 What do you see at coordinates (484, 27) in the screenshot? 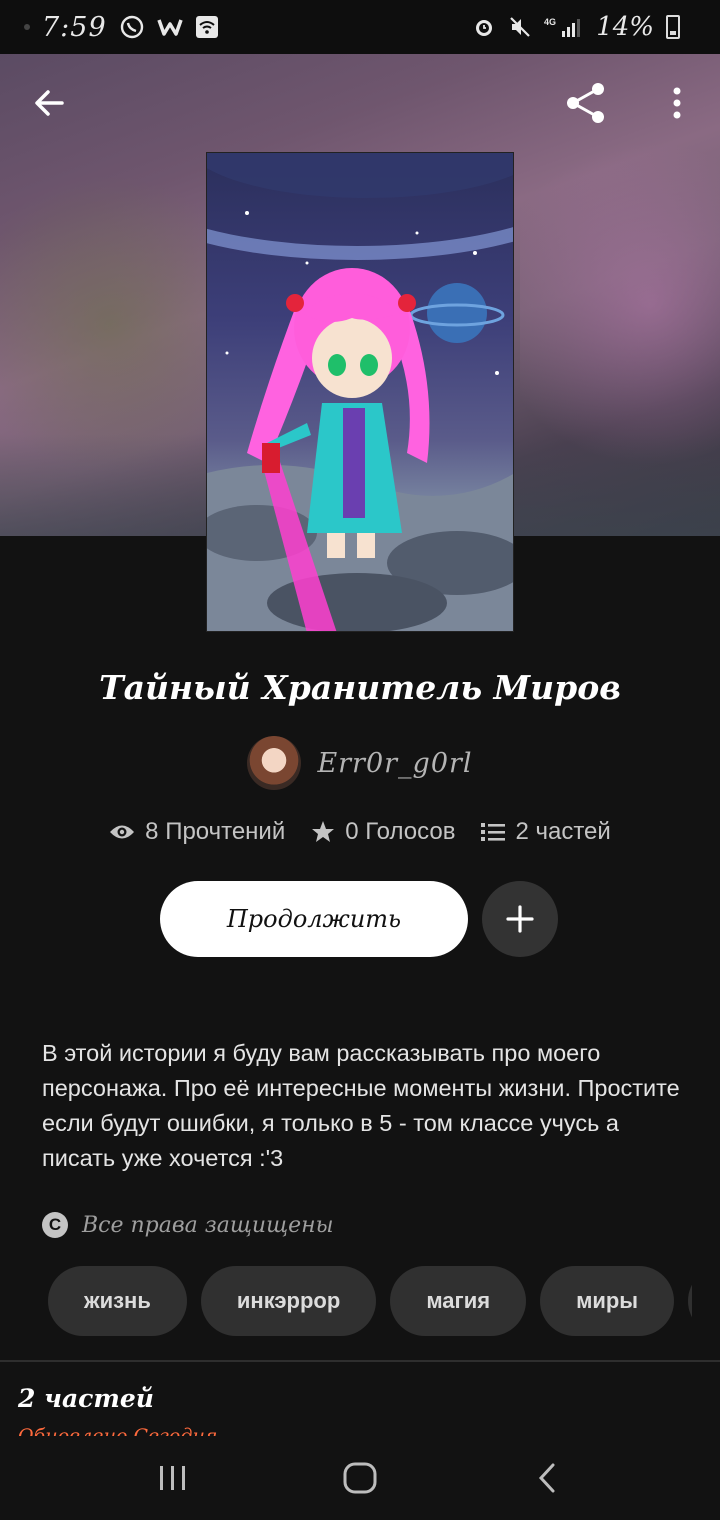
I see `alarm-icon` at bounding box center [484, 27].